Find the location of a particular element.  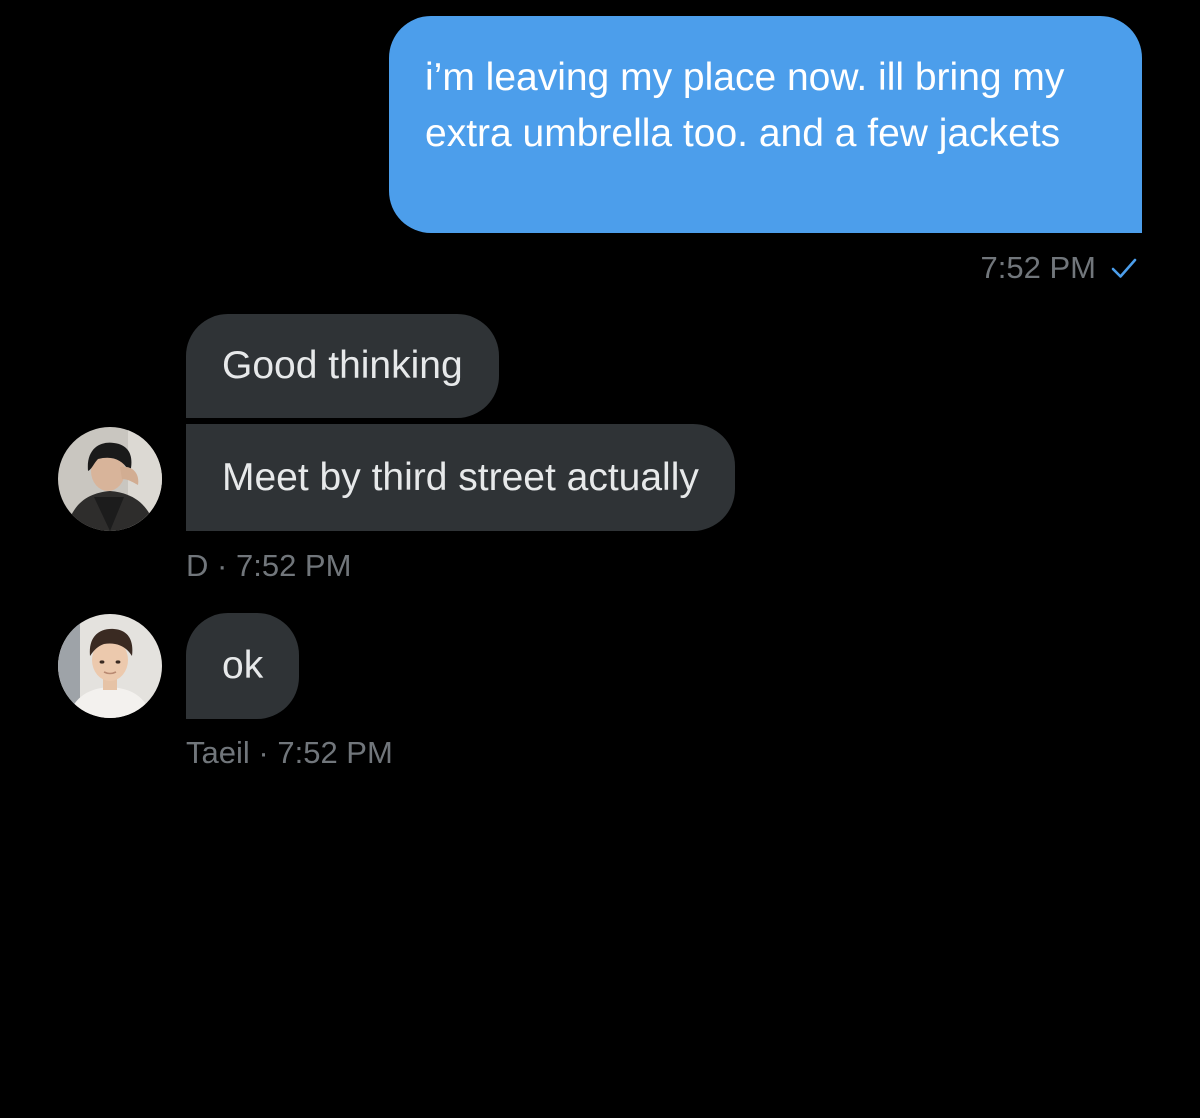

incoming-message-bubble: Meet by third street actually is located at coordinates (460, 477).